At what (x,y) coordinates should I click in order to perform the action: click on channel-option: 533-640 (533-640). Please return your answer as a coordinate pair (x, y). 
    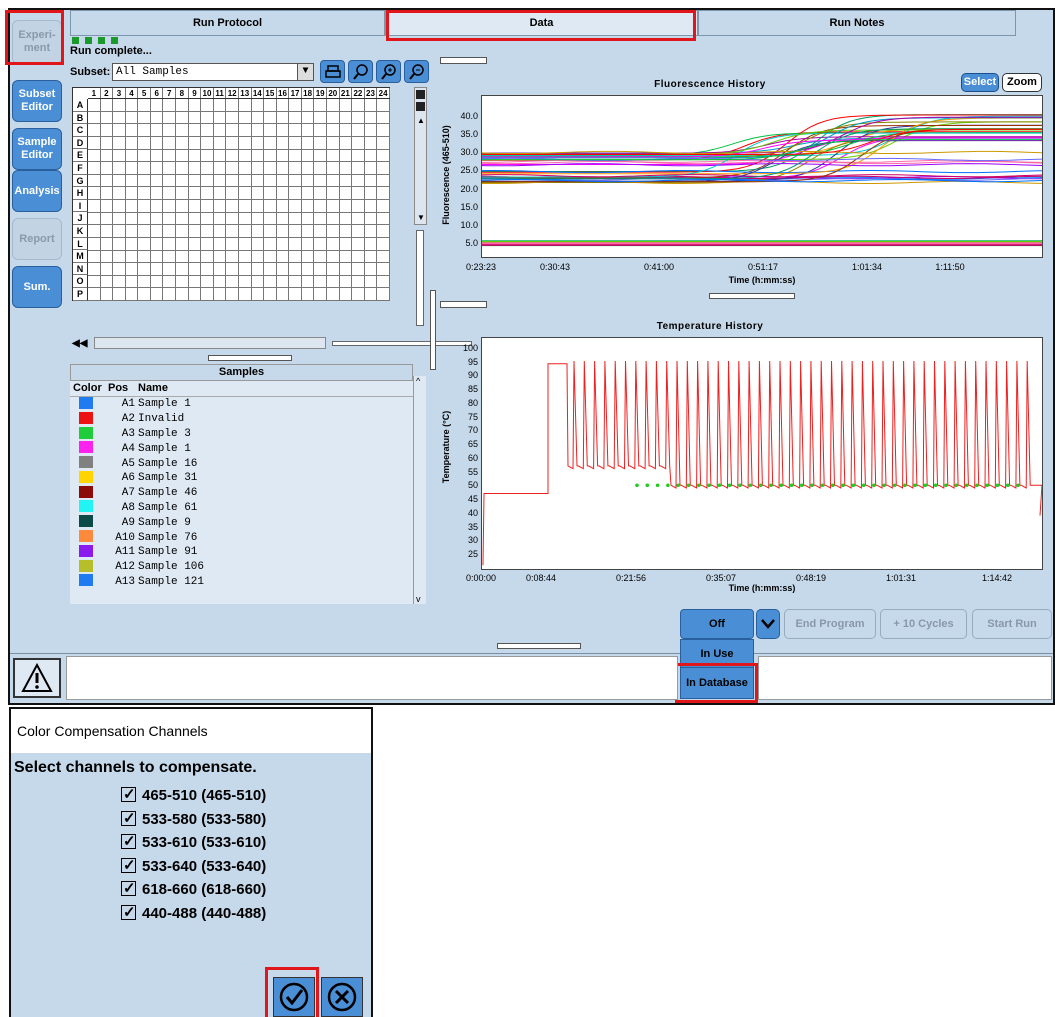
    Looking at the image, I should click on (193, 870).